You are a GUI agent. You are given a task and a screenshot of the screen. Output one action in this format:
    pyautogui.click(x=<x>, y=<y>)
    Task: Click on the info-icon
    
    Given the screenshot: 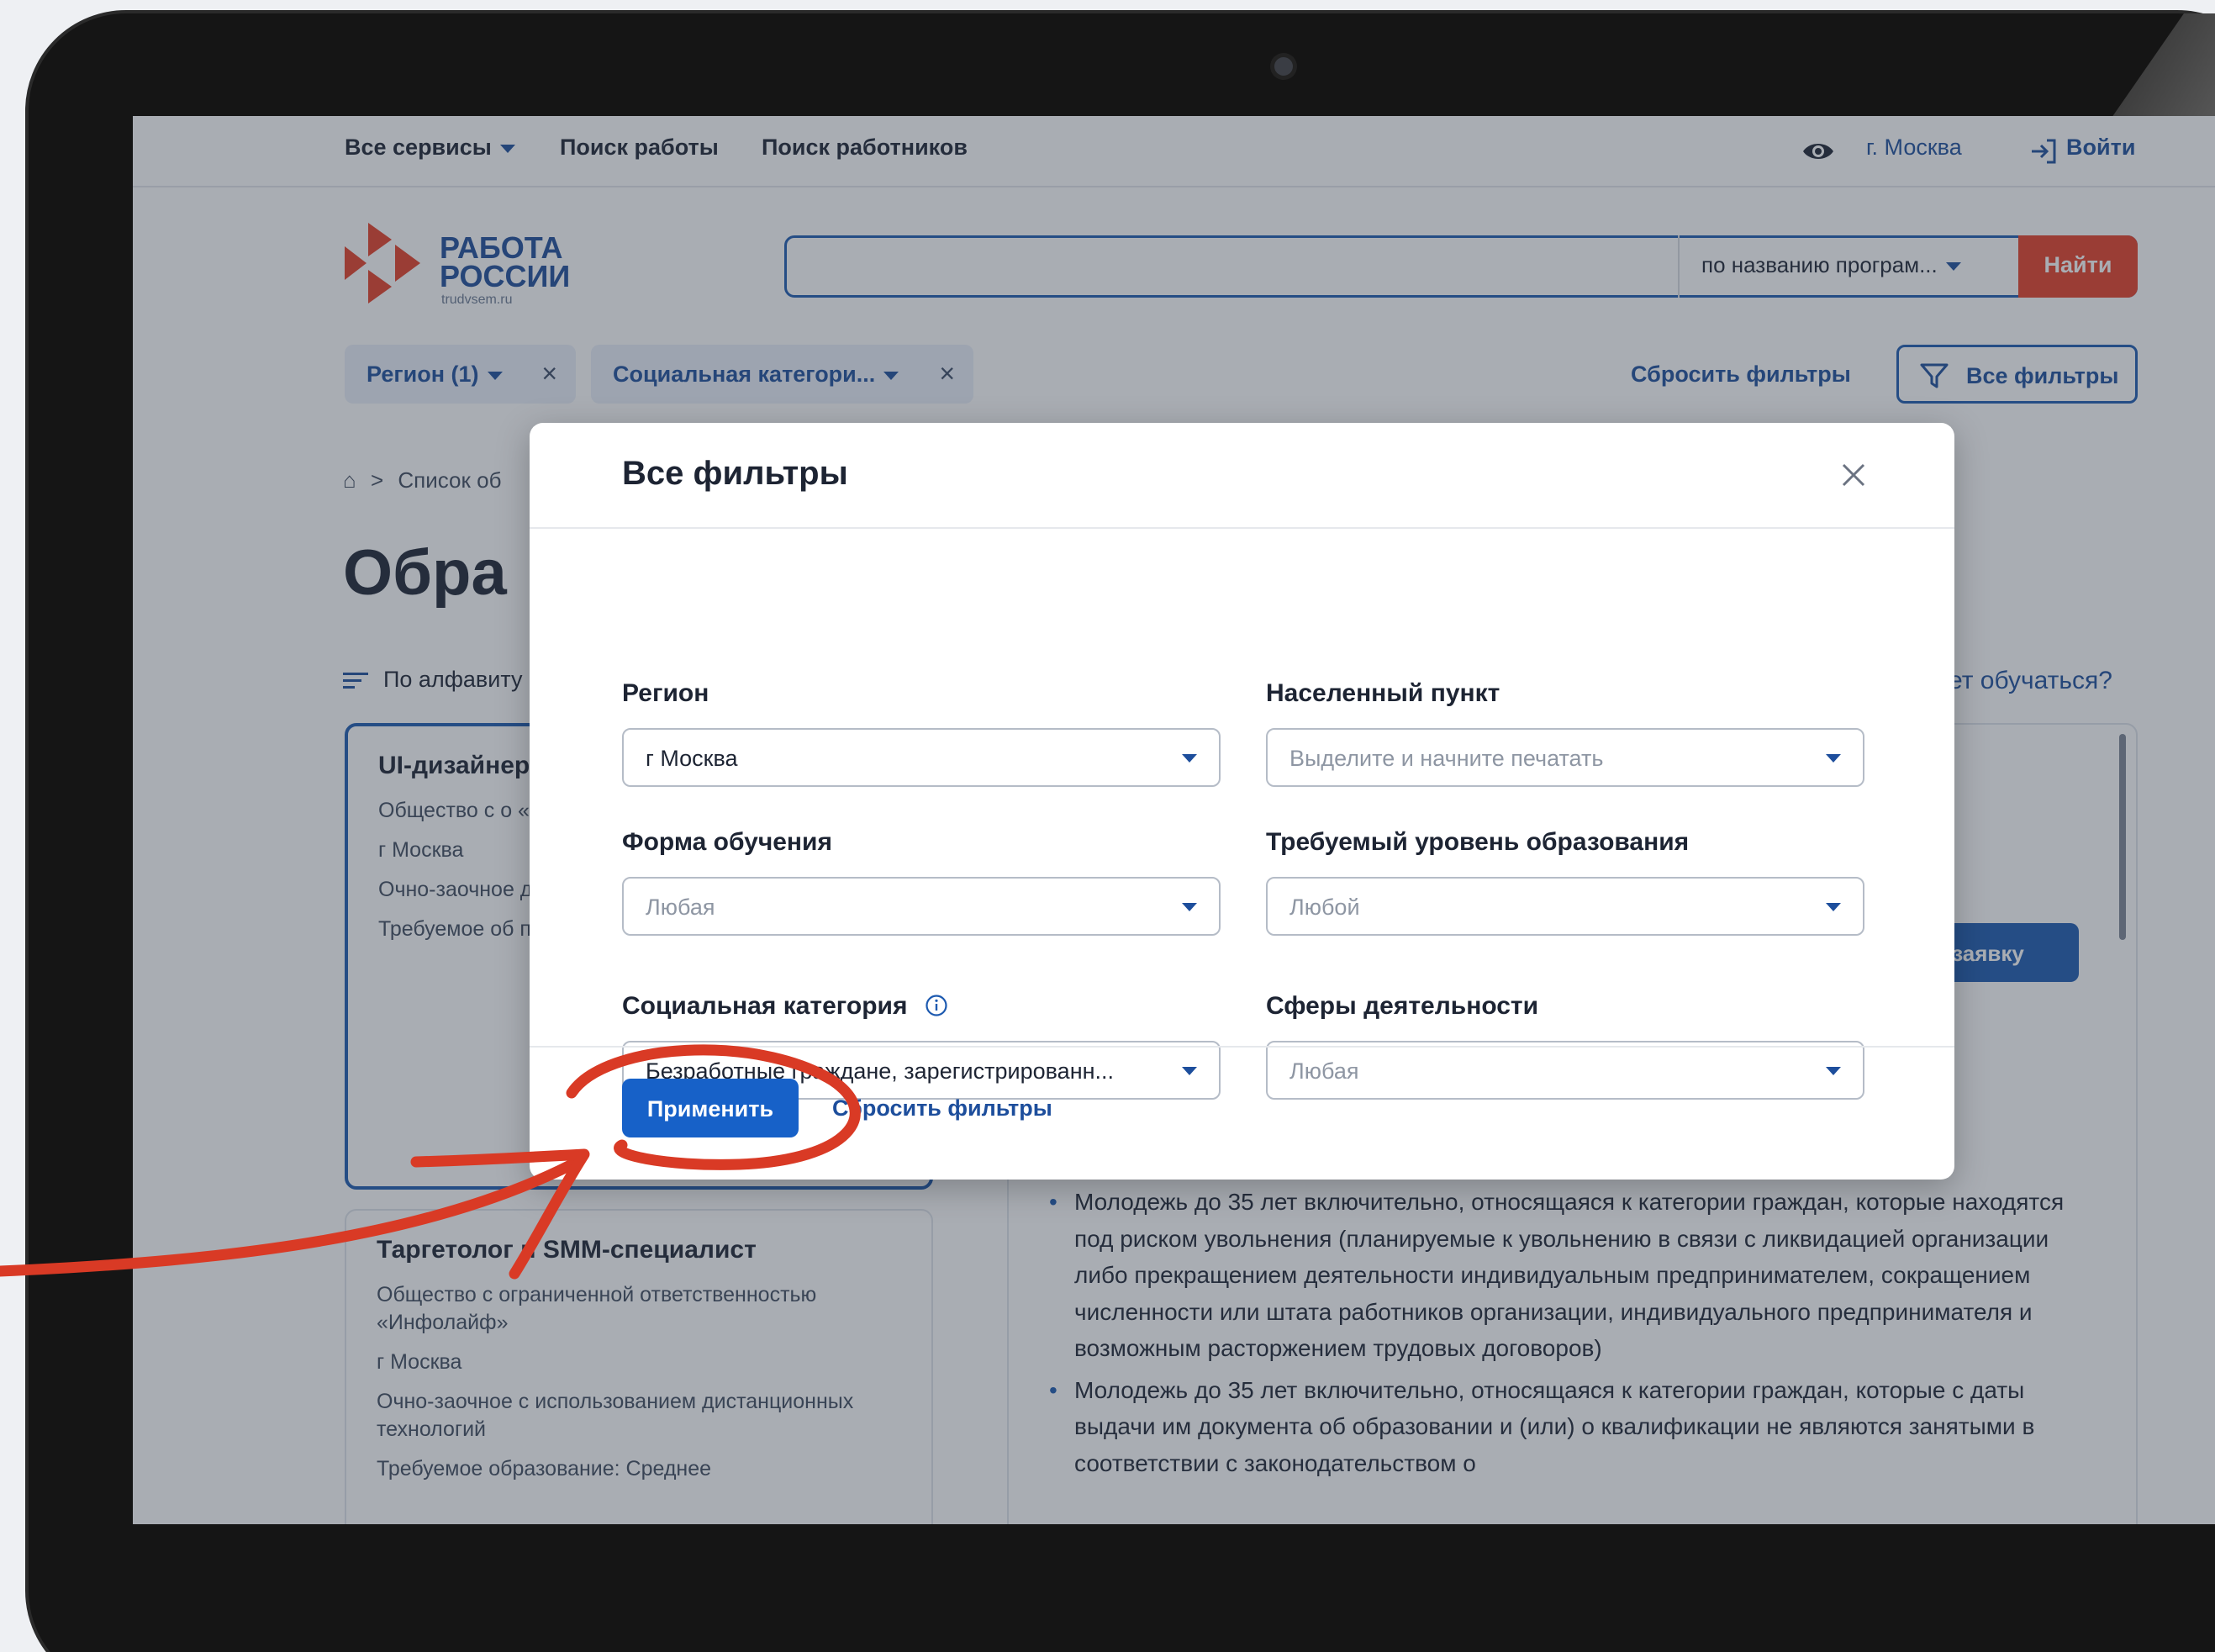 What is the action you would take?
    pyautogui.click(x=936, y=1005)
    